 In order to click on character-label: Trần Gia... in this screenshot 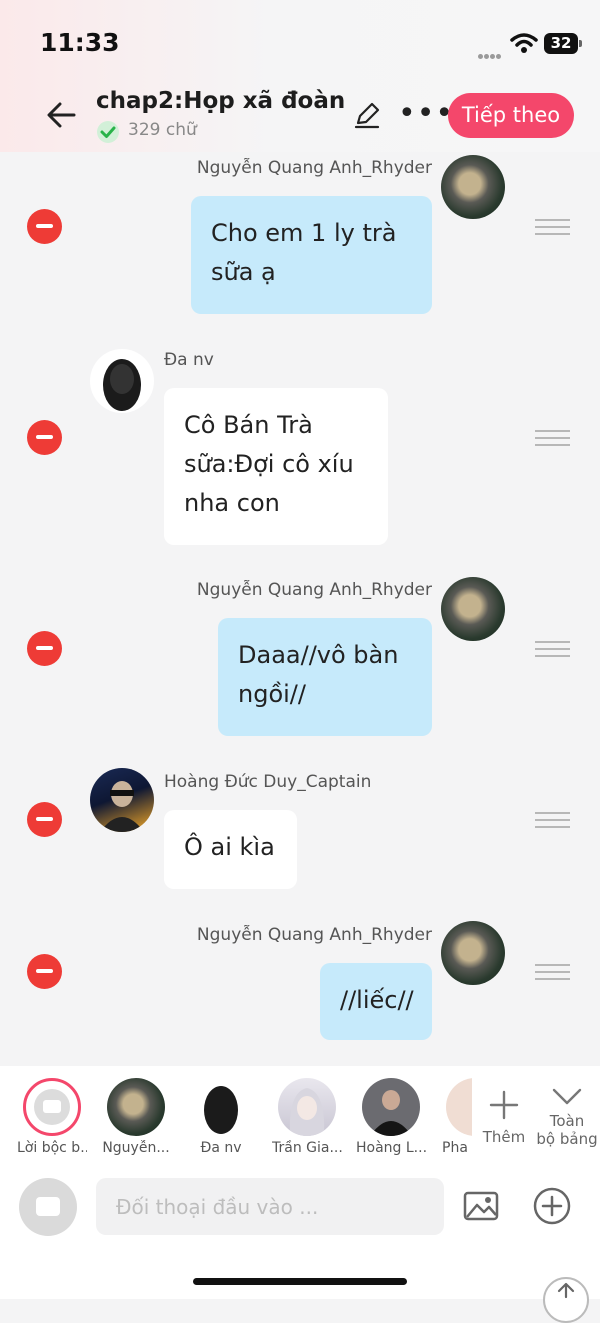, I will do `click(307, 1148)`.